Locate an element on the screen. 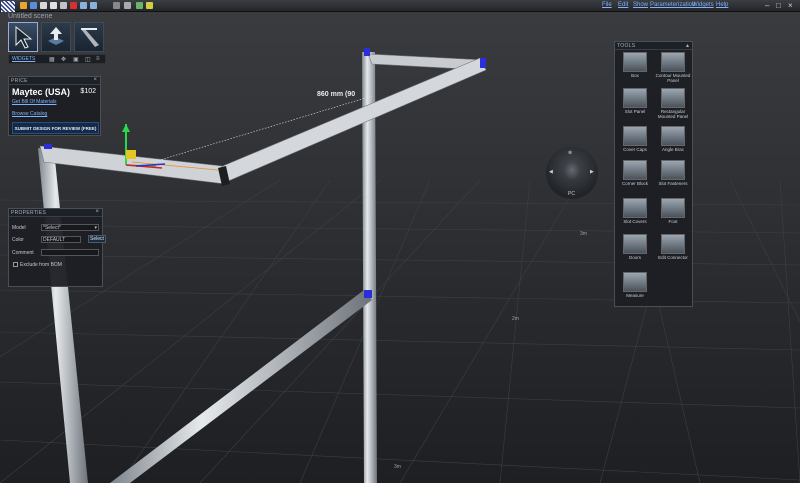  box-frame-icon is located at coordinates (635, 62).